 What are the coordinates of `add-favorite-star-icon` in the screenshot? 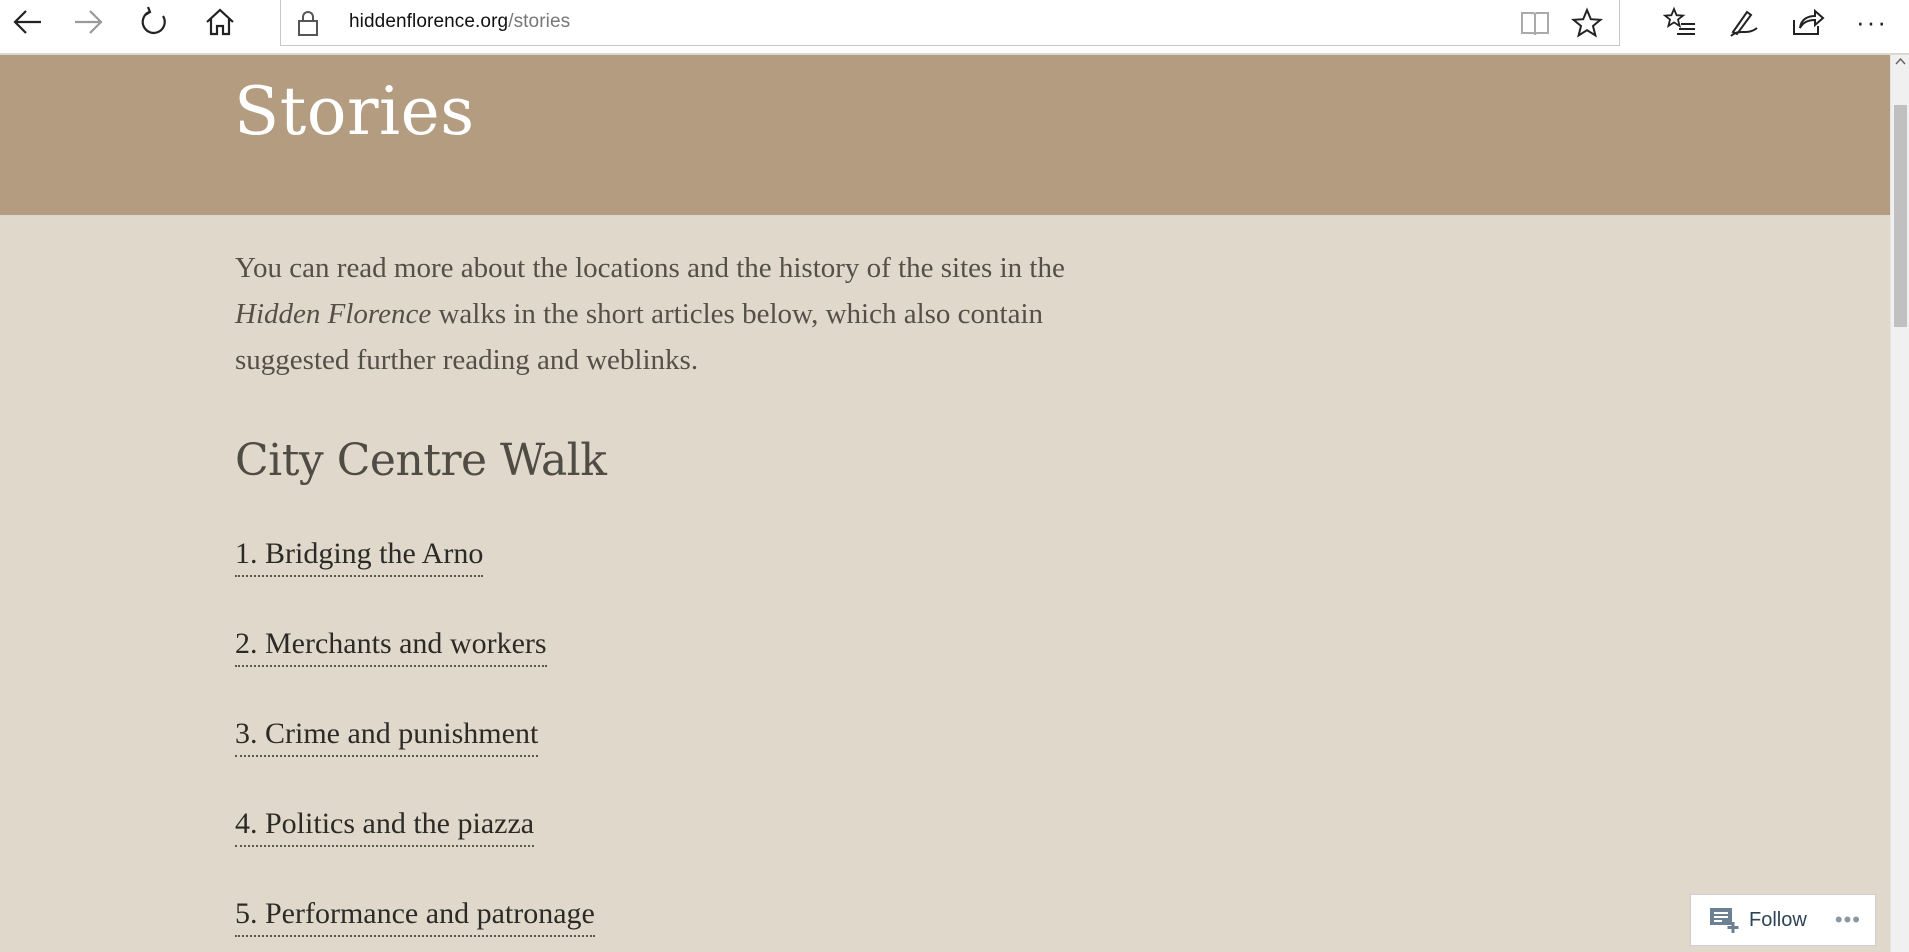 It's located at (1587, 23).